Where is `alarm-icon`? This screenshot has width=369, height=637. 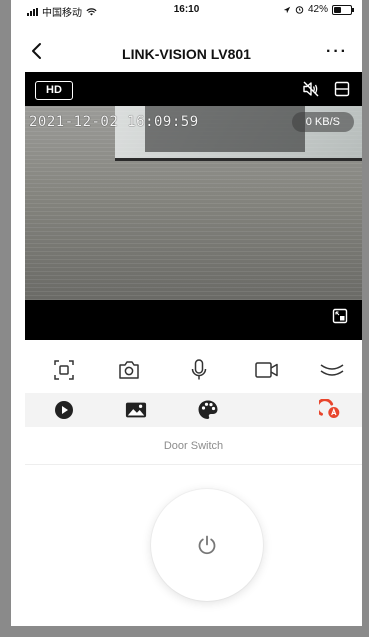 alarm-icon is located at coordinates (299, 10).